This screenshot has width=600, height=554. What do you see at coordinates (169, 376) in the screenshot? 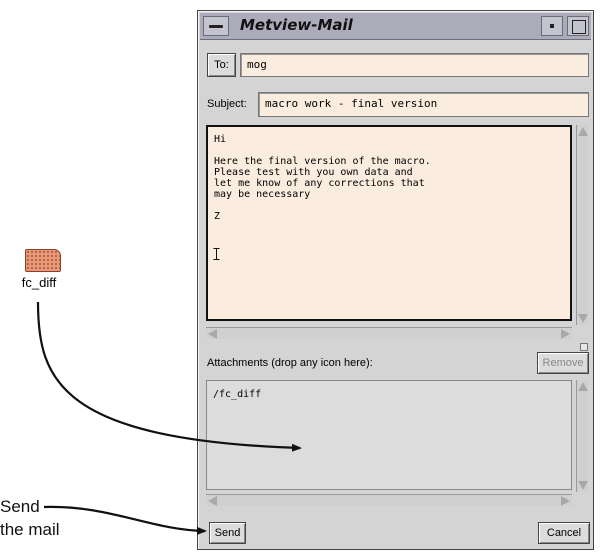
I see `drag-arrow` at bounding box center [169, 376].